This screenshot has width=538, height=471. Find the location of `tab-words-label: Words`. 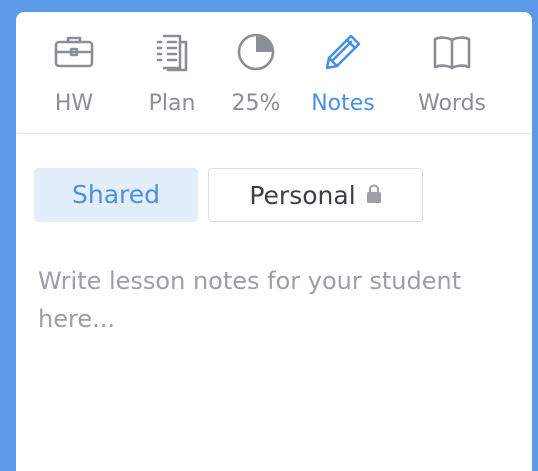

tab-words-label: Words is located at coordinates (451, 103).